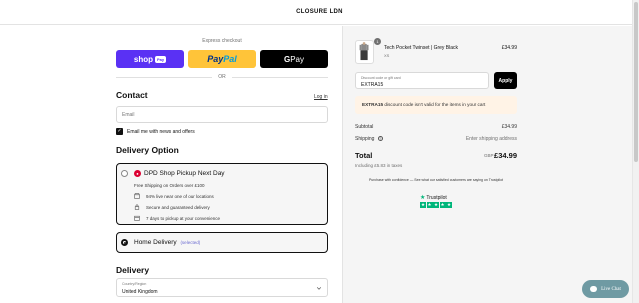 The width and height of the screenshot is (639, 303). What do you see at coordinates (155, 242) in the screenshot?
I see `home-delivery-title: Home Delivery` at bounding box center [155, 242].